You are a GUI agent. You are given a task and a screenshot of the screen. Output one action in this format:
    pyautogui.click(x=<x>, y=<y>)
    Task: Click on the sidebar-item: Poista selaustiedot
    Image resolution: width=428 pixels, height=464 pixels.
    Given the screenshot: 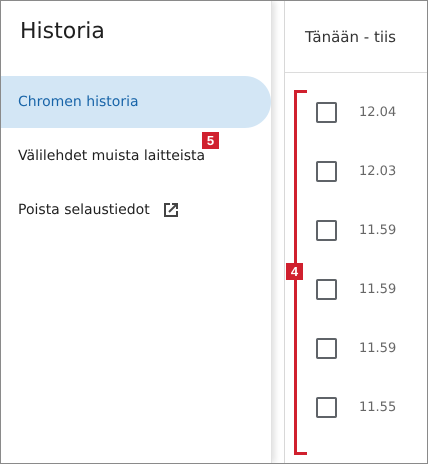 What is the action you would take?
    pyautogui.click(x=136, y=210)
    